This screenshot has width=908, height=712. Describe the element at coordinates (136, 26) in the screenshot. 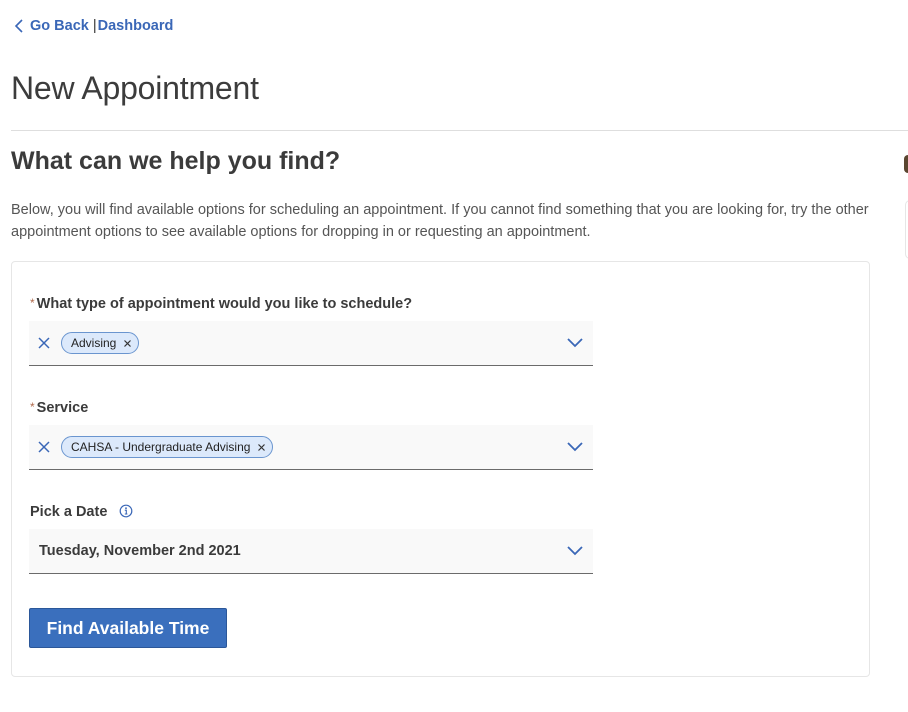

I see `dashboard-link: Dashboard` at that location.